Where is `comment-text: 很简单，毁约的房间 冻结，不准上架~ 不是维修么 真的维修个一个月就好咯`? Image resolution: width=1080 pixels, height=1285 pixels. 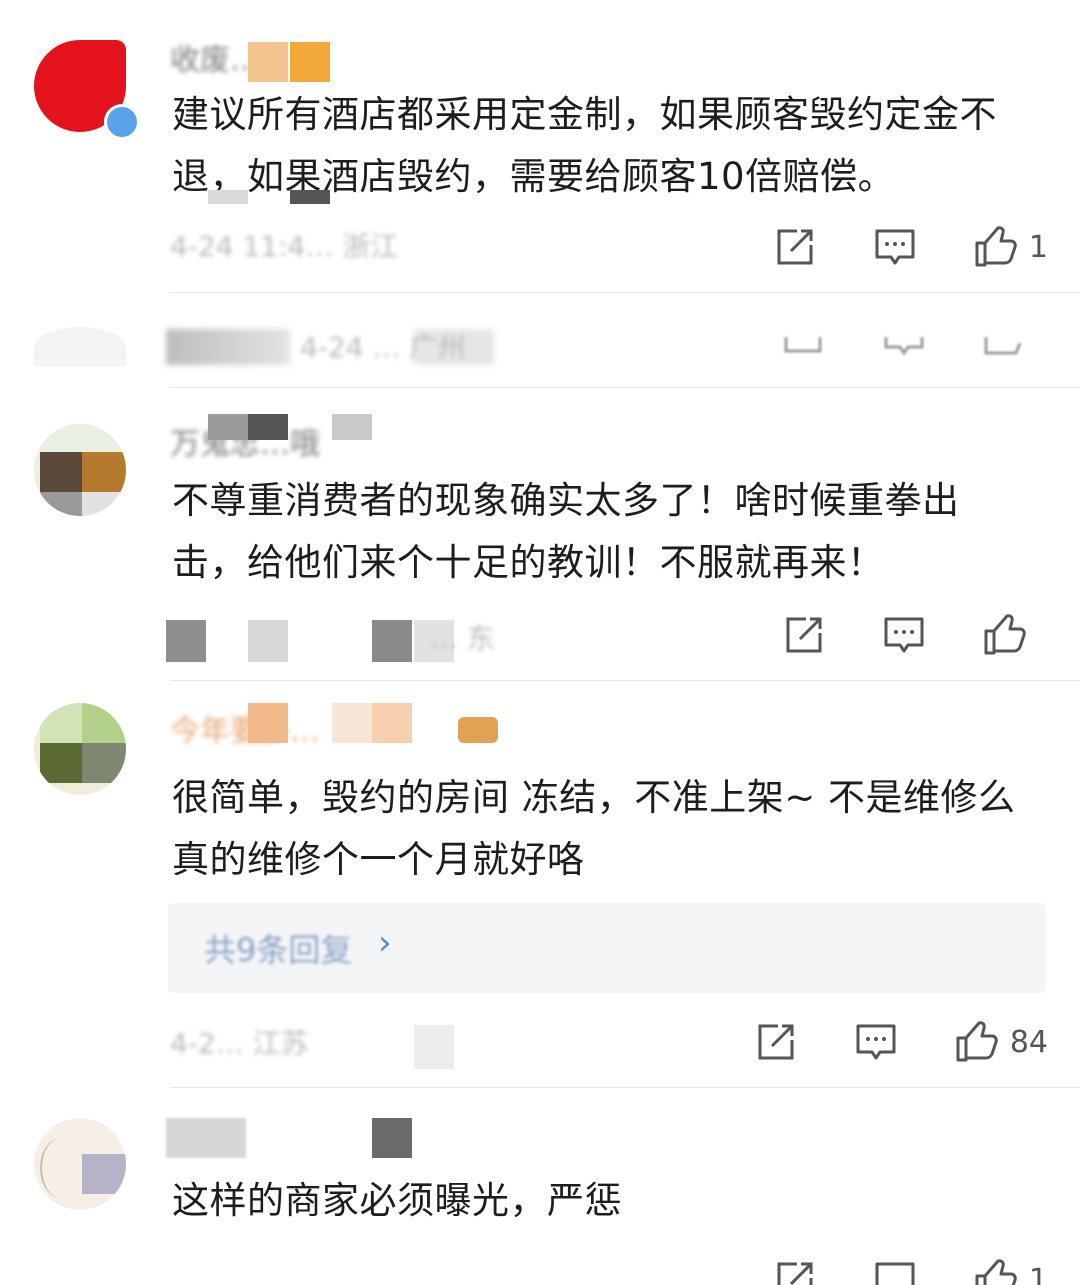
comment-text: 很简单，毁约的房间 冻结，不准上架~ 不是维修么 真的维修个一个月就好咯 is located at coordinates (594, 828).